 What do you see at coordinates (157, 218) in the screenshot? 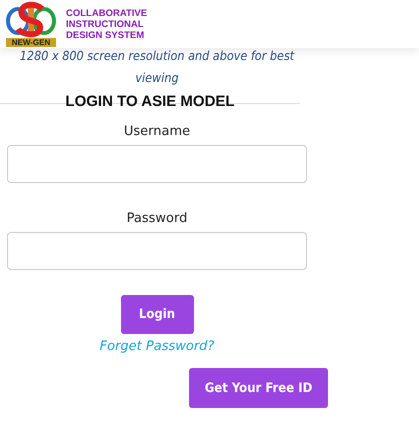
I see `field-label: Password` at bounding box center [157, 218].